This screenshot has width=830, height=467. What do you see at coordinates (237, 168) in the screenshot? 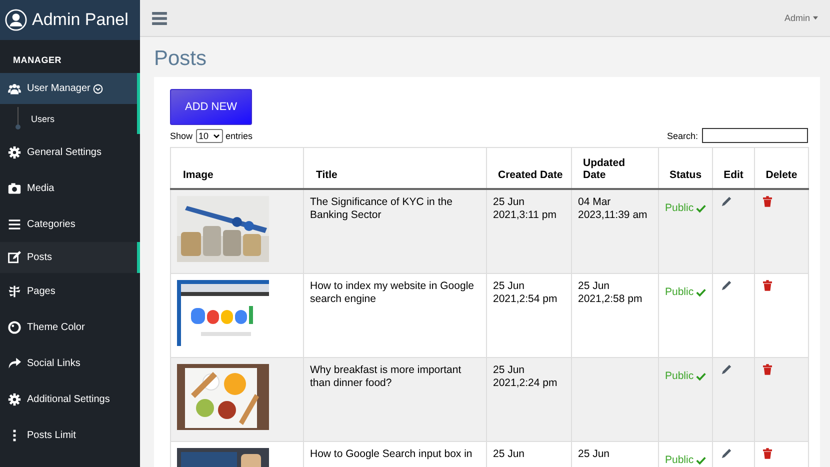
I see `column-header: Image` at bounding box center [237, 168].